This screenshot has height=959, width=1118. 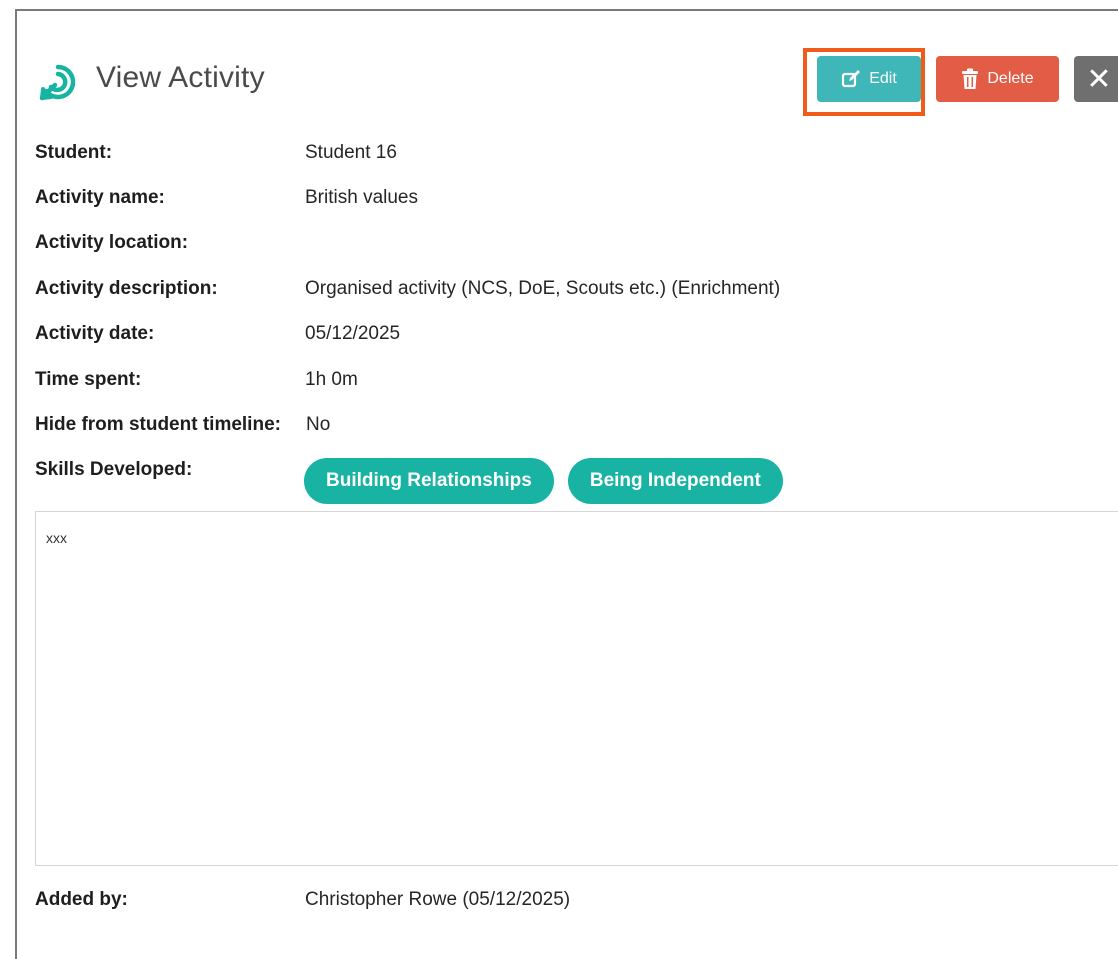 What do you see at coordinates (58, 82) in the screenshot?
I see `swirl-arrow-icon` at bounding box center [58, 82].